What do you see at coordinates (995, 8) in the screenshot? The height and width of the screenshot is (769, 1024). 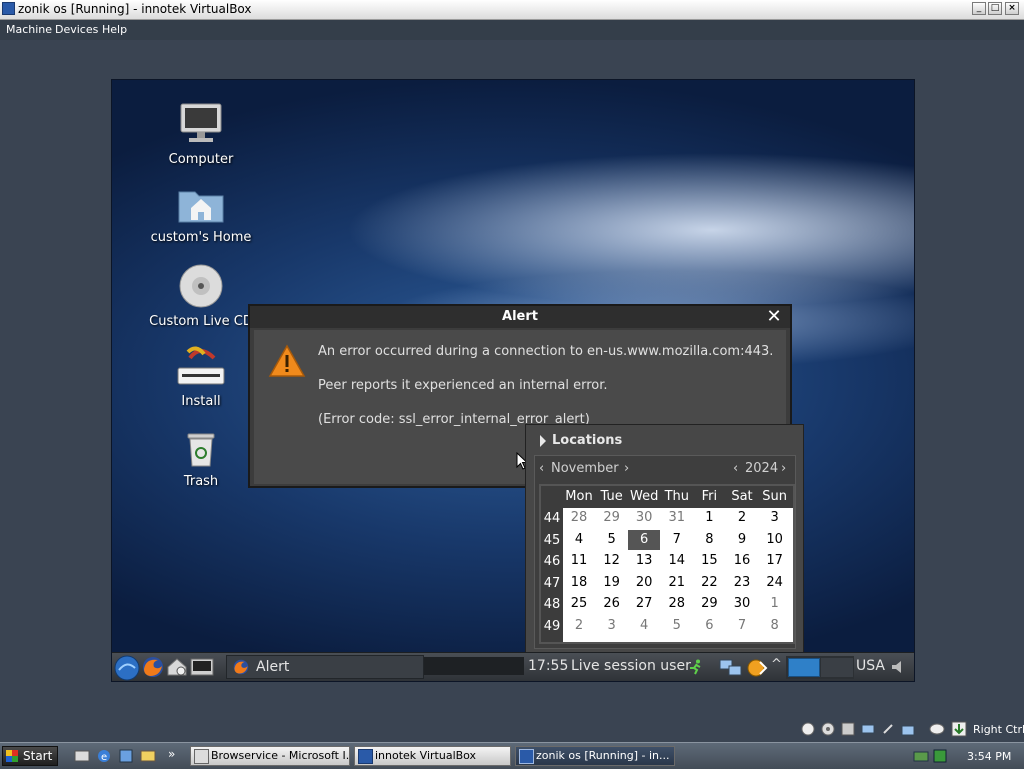 I see `maximize-button: □` at bounding box center [995, 8].